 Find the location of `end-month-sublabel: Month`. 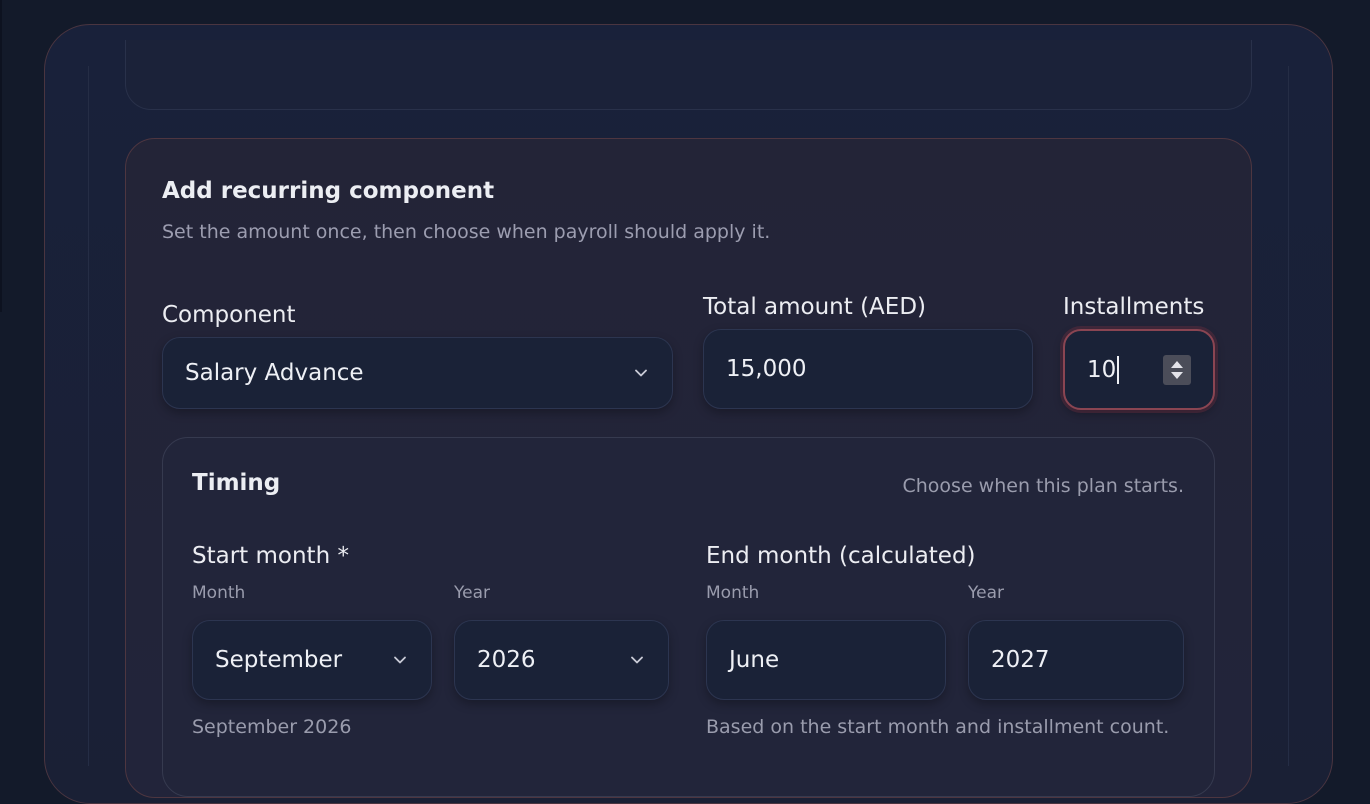

end-month-sublabel: Month is located at coordinates (733, 593).